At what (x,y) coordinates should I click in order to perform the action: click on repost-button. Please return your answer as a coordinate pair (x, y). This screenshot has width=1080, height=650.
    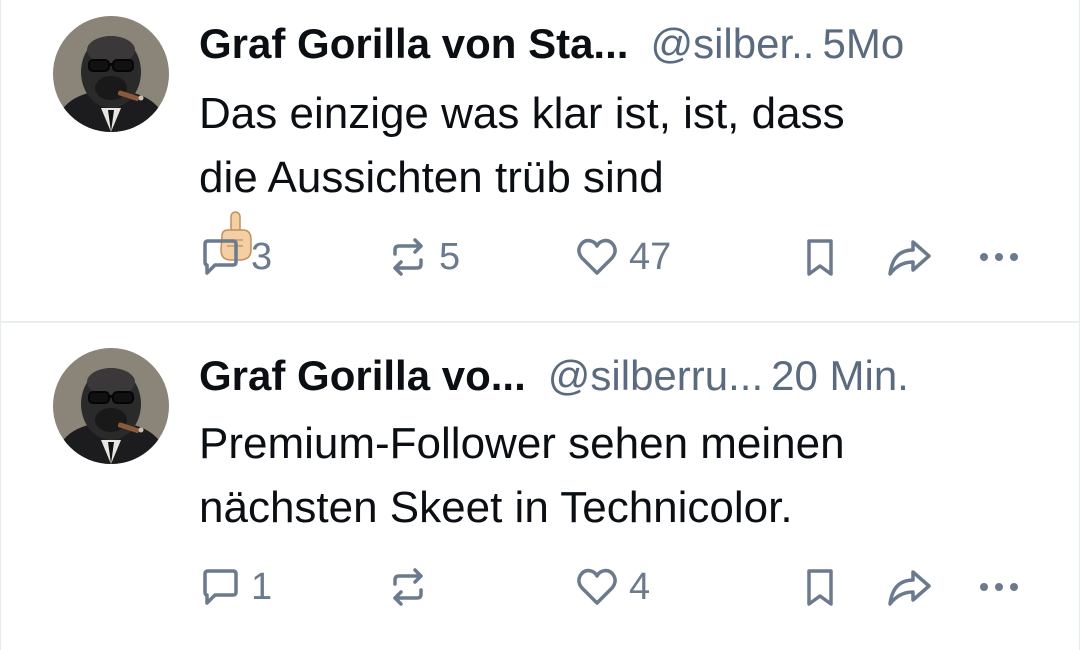
    Looking at the image, I should click on (413, 587).